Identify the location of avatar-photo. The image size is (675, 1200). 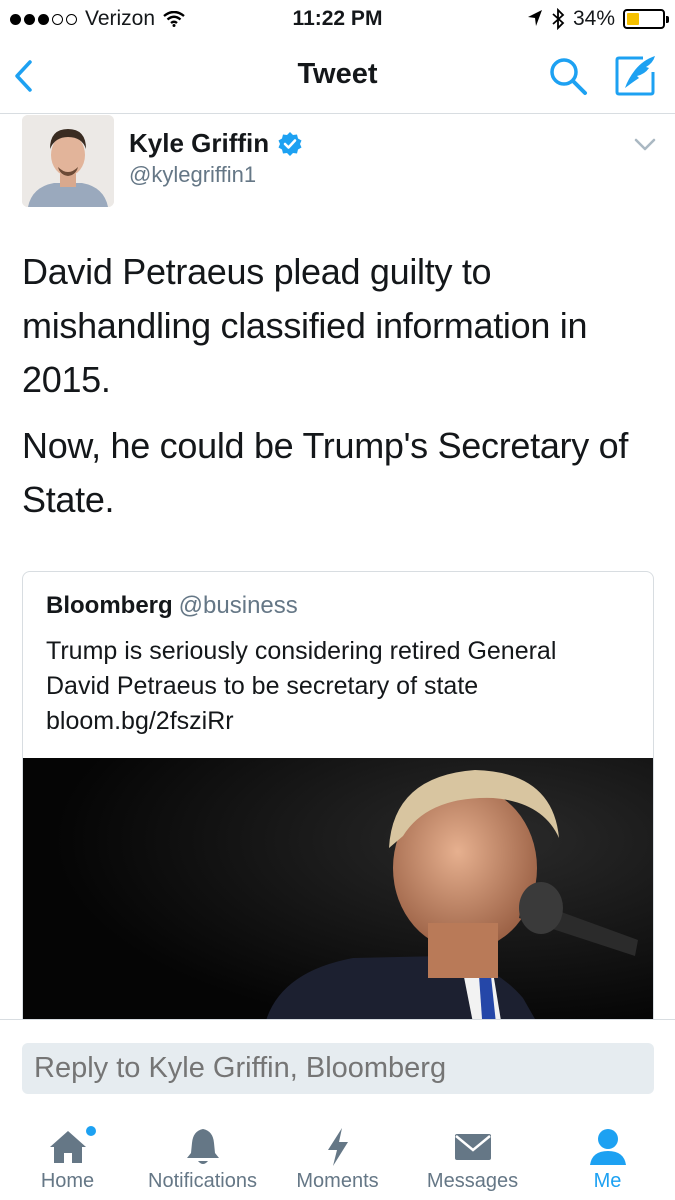
(68, 161).